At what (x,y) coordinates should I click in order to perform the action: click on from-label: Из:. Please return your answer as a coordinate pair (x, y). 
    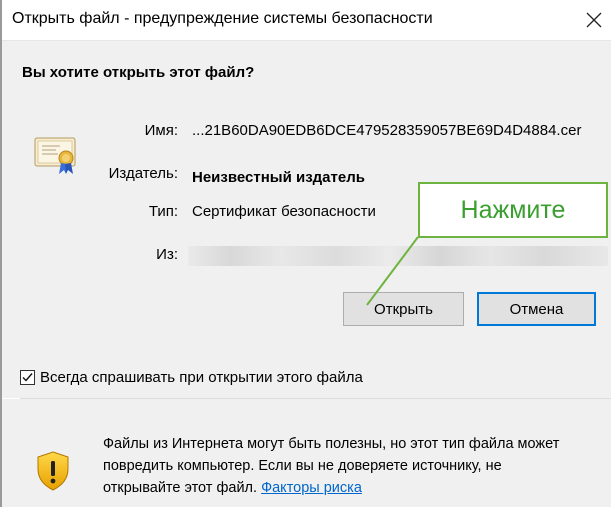
    Looking at the image, I should click on (167, 254).